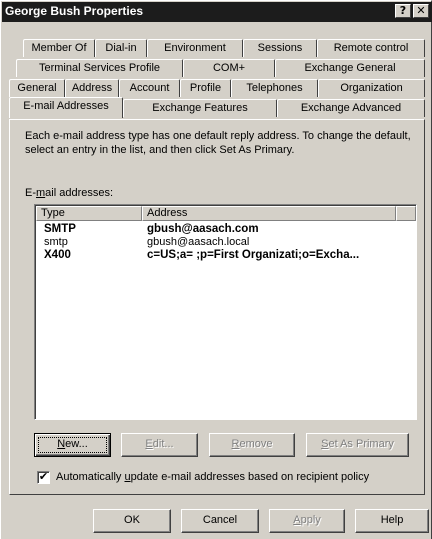  Describe the element at coordinates (220, 521) in the screenshot. I see `cancel-button: Cancel` at that location.